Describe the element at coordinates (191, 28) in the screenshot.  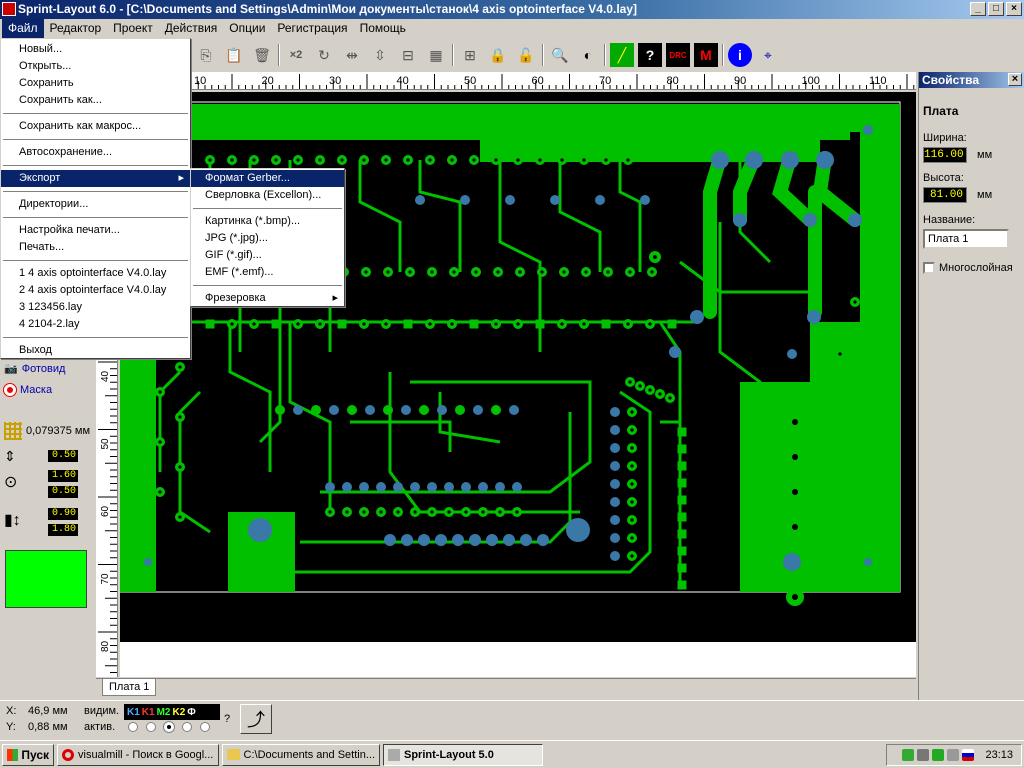
I see `menu-actions: Действия` at that location.